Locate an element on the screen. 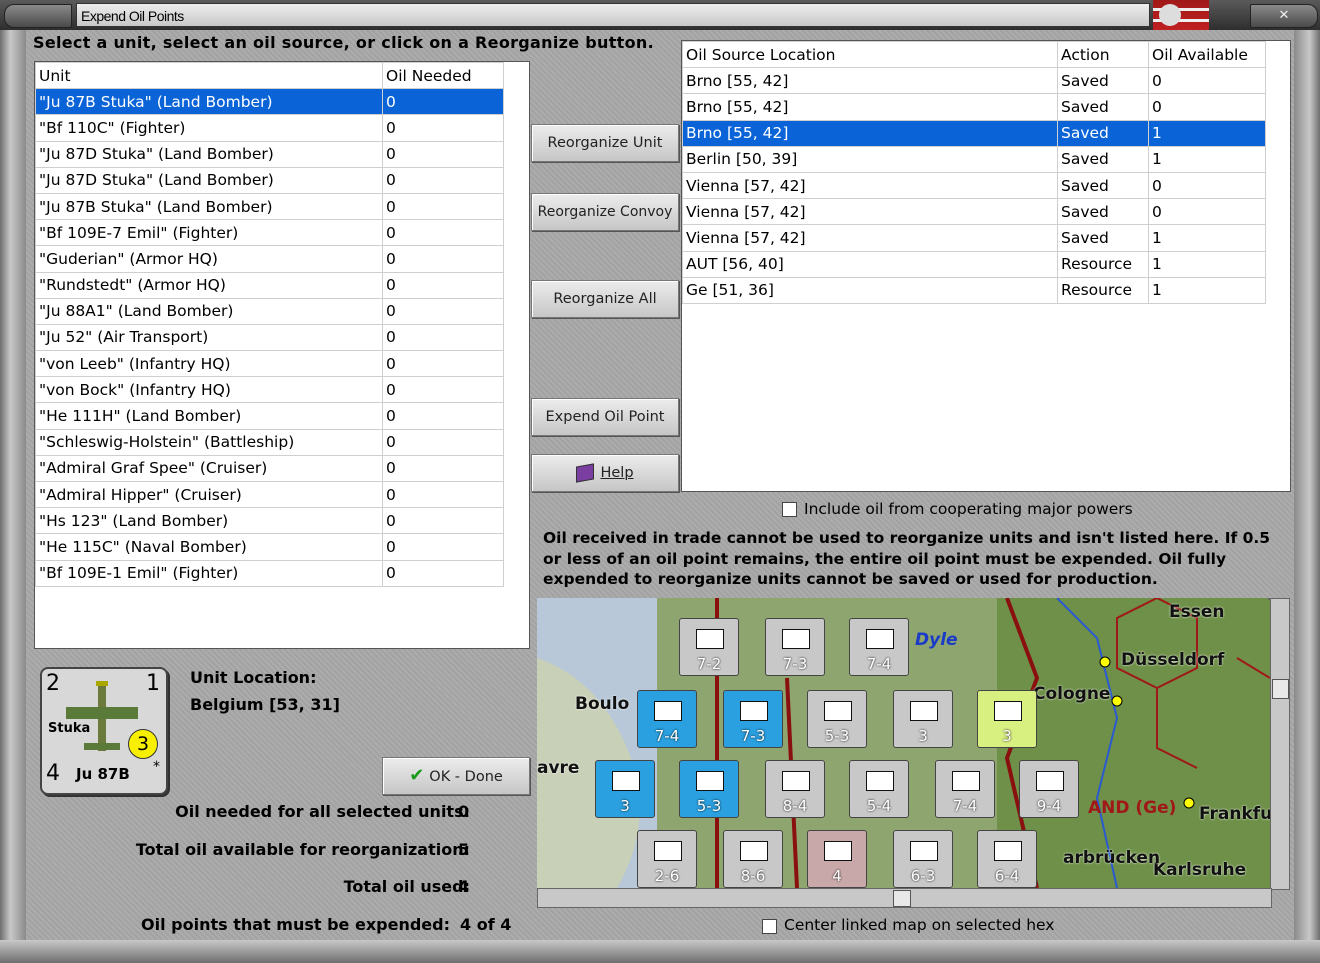 The image size is (1320, 963). column-header-oil-source-location: Oil Source Location is located at coordinates (870, 54).